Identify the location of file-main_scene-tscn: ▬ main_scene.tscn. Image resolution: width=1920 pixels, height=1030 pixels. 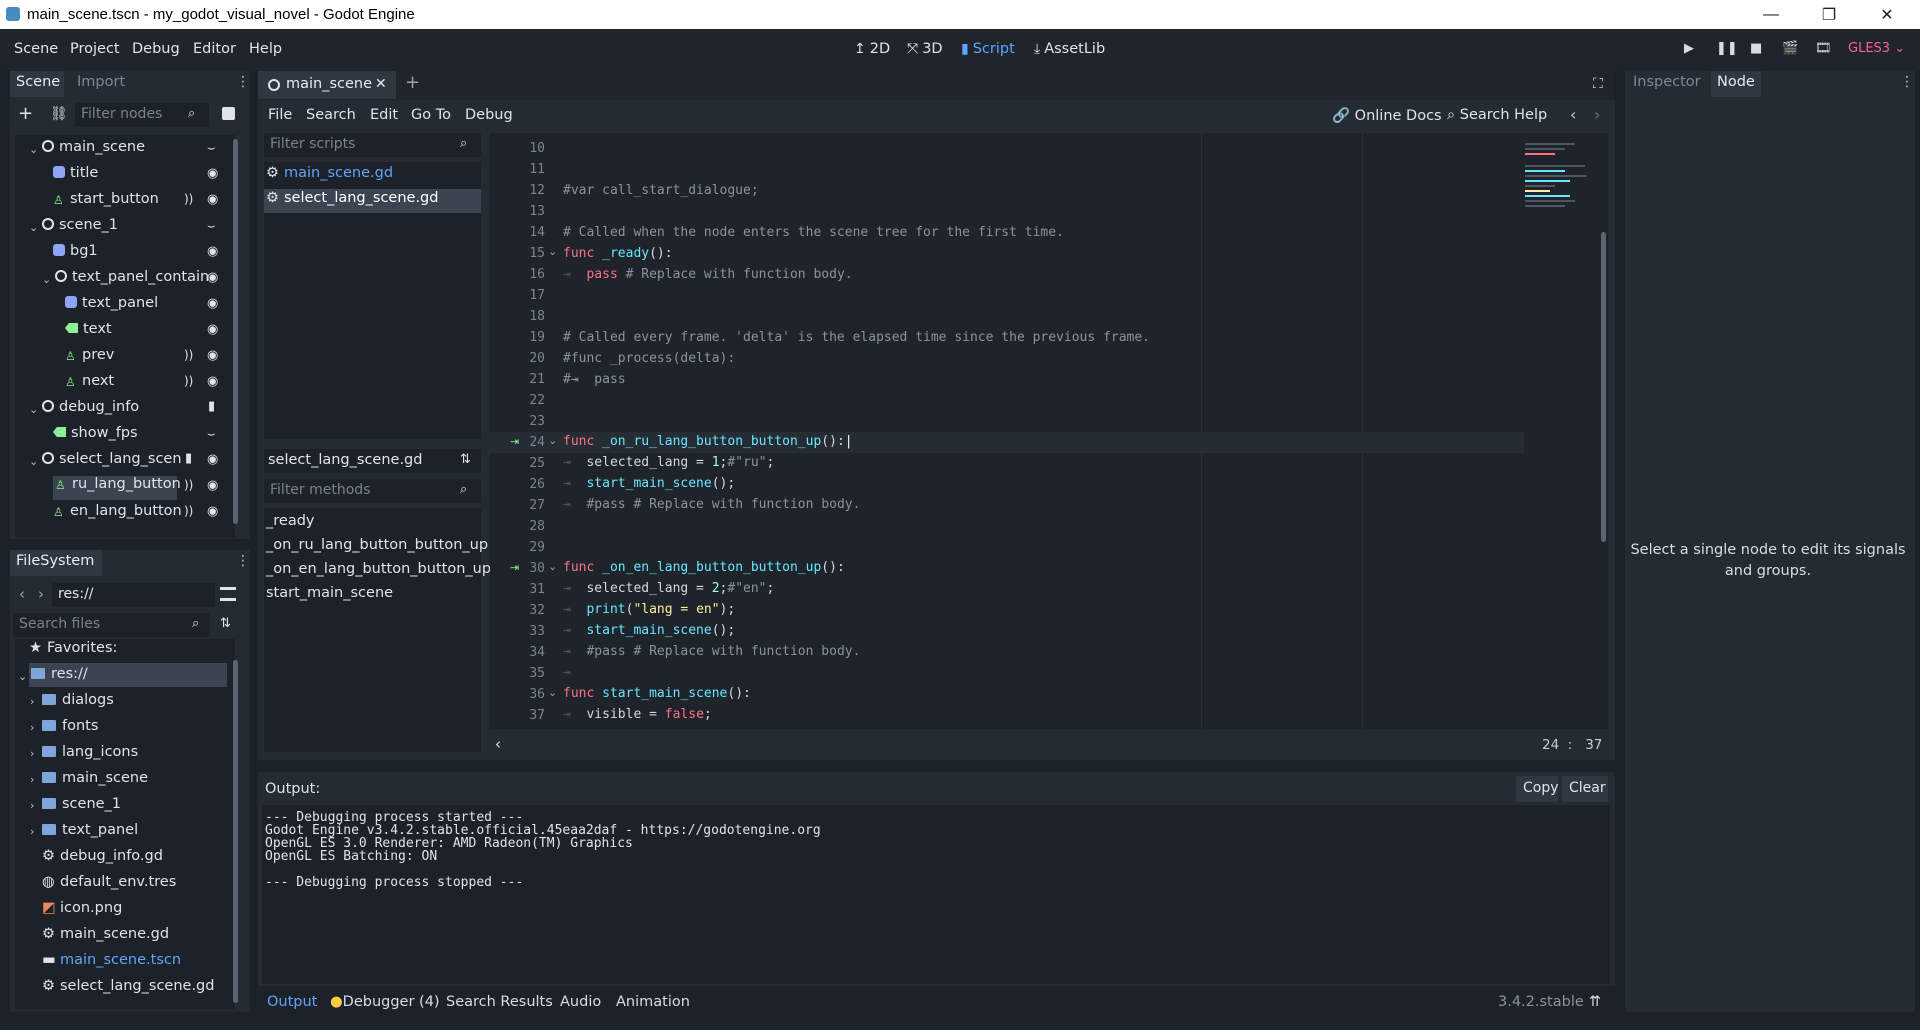
(111, 964).